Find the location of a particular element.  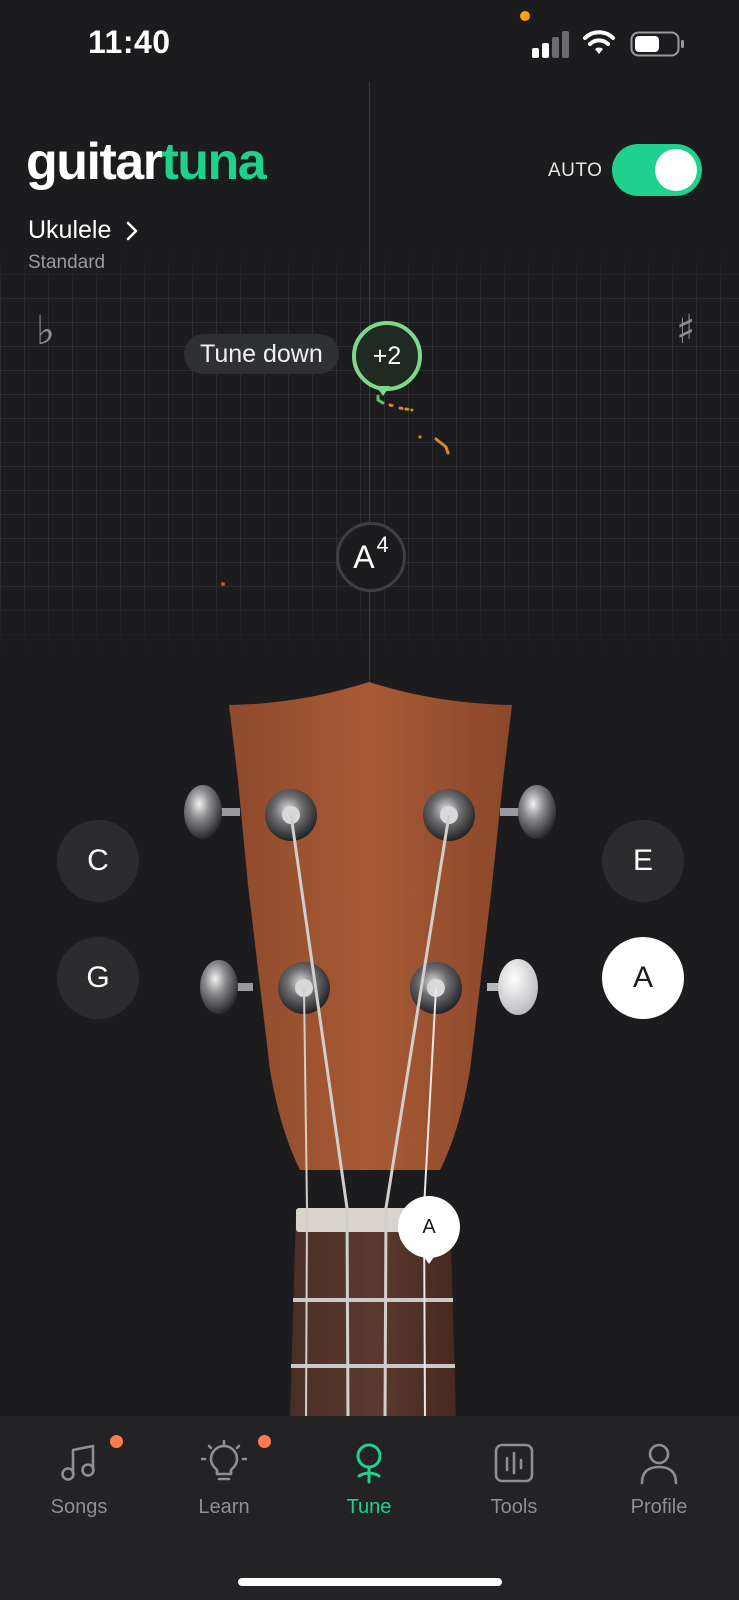

detected-note: A4 is located at coordinates (371, 557).